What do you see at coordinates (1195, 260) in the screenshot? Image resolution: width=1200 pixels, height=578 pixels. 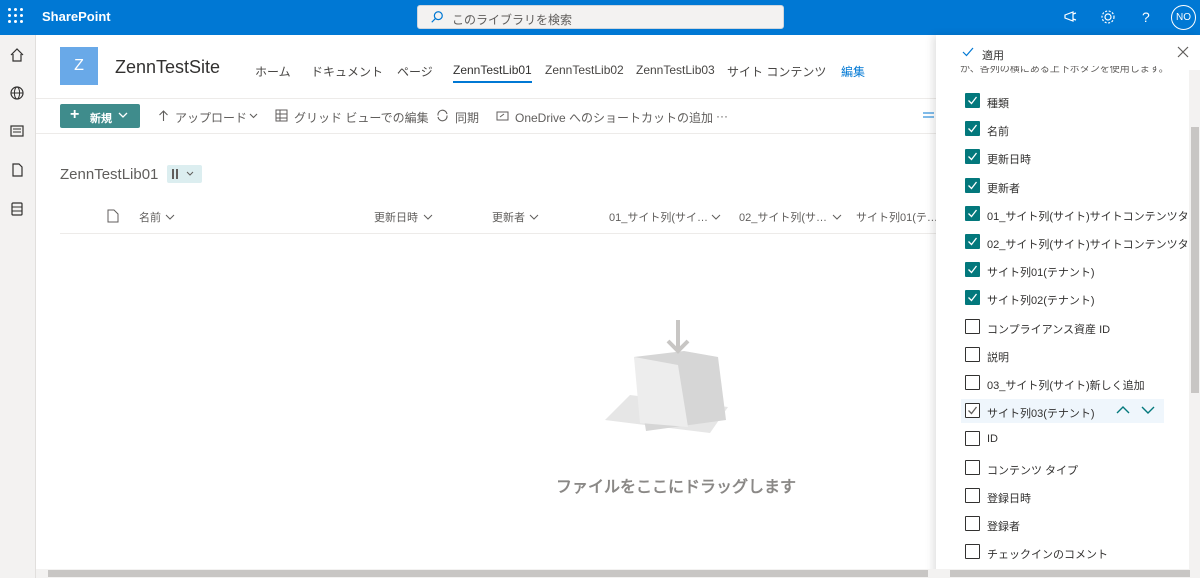 I see `panel-scroll-thumb` at bounding box center [1195, 260].